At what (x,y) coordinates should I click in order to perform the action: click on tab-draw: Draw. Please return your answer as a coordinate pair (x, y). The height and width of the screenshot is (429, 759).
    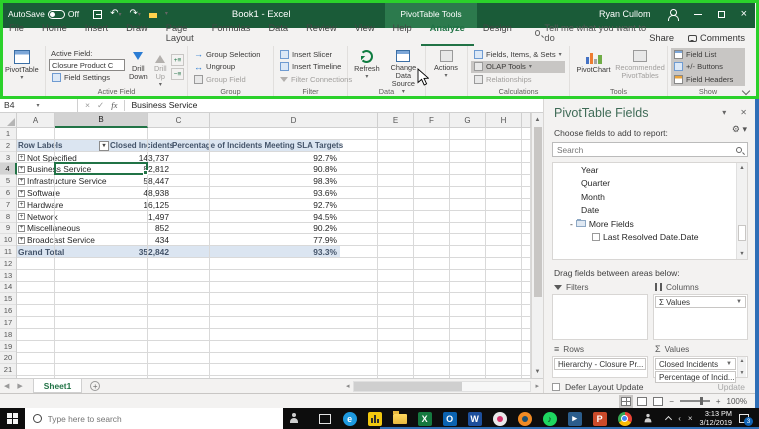
    Looking at the image, I should click on (137, 33).